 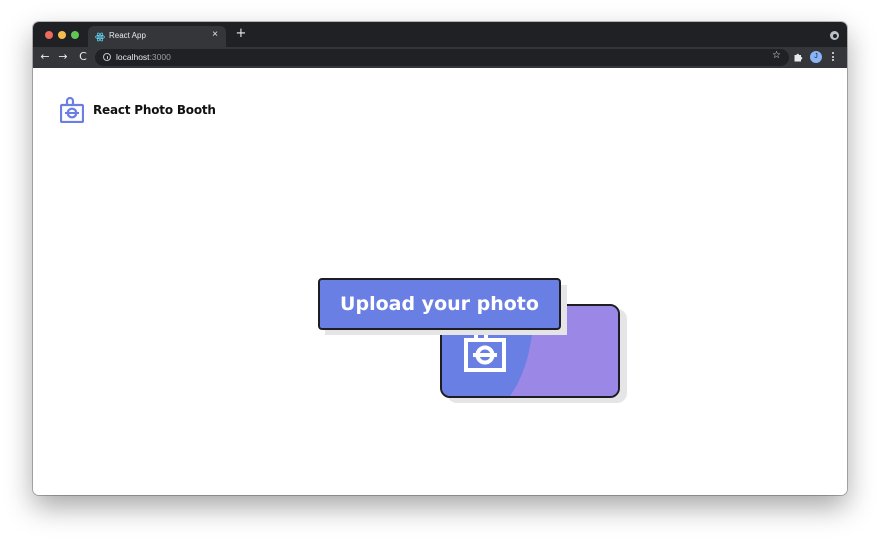 I want to click on kebab-menu-icon, so click(x=833, y=57).